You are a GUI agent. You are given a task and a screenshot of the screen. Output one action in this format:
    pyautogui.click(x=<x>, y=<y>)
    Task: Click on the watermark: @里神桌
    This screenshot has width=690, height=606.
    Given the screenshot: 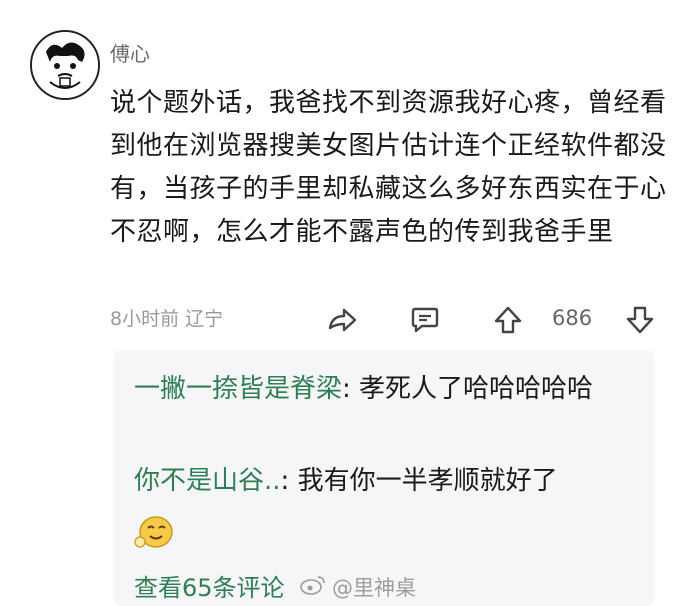 What is the action you would take?
    pyautogui.click(x=358, y=587)
    